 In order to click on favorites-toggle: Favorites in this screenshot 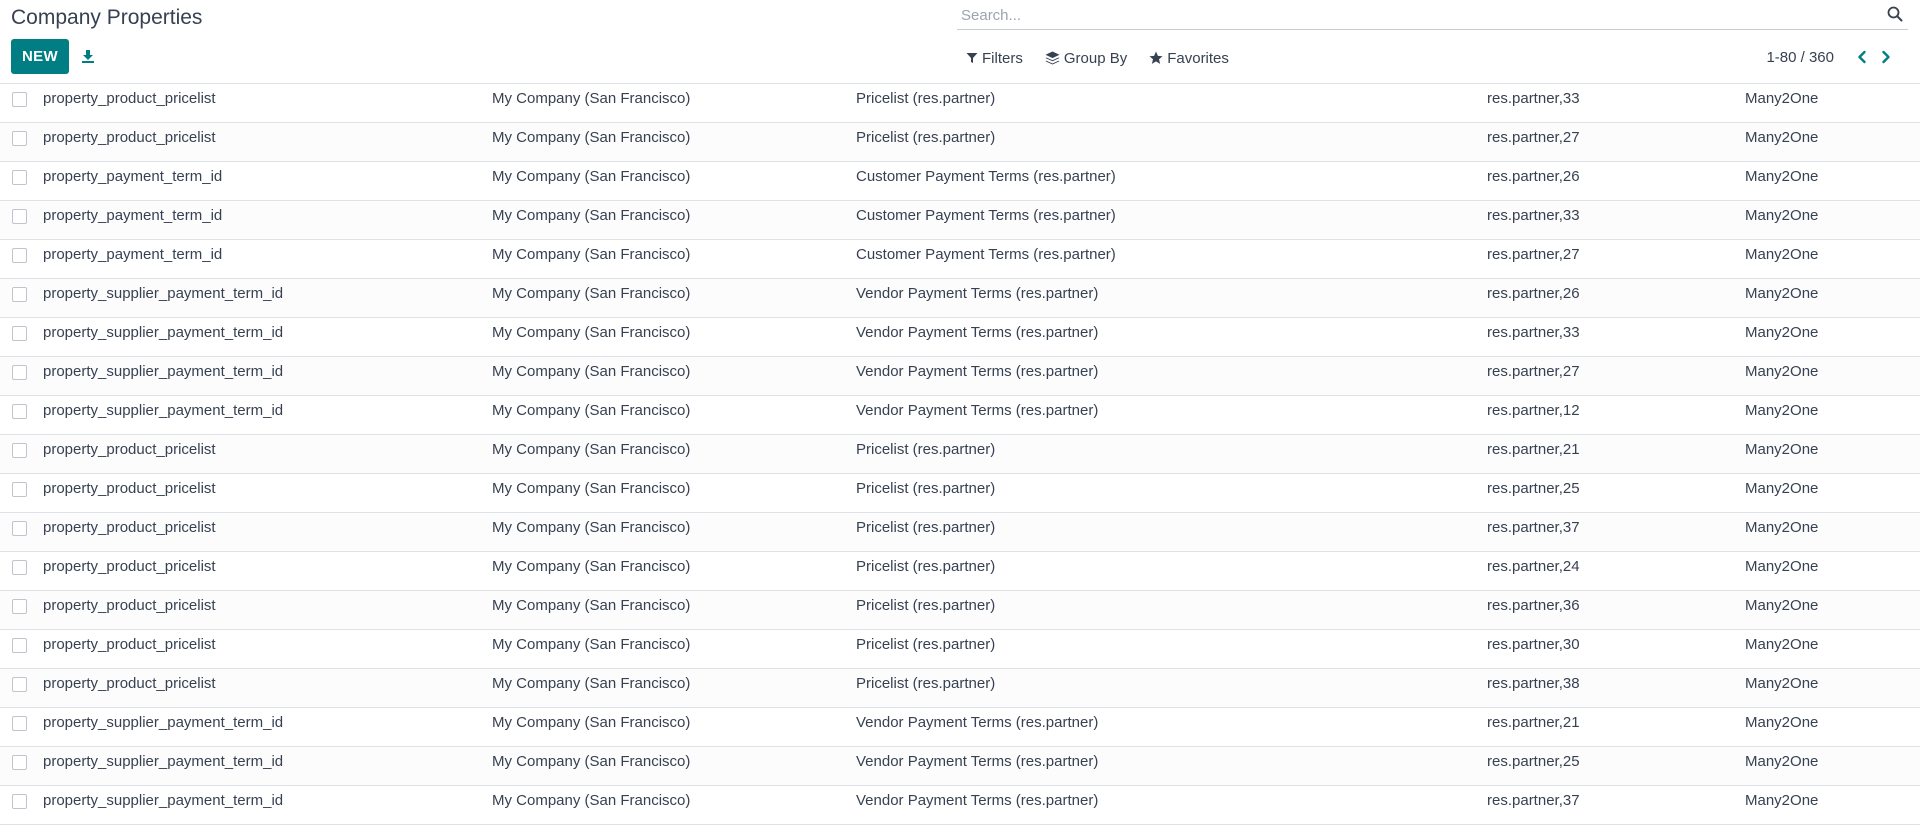, I will do `click(1189, 58)`.